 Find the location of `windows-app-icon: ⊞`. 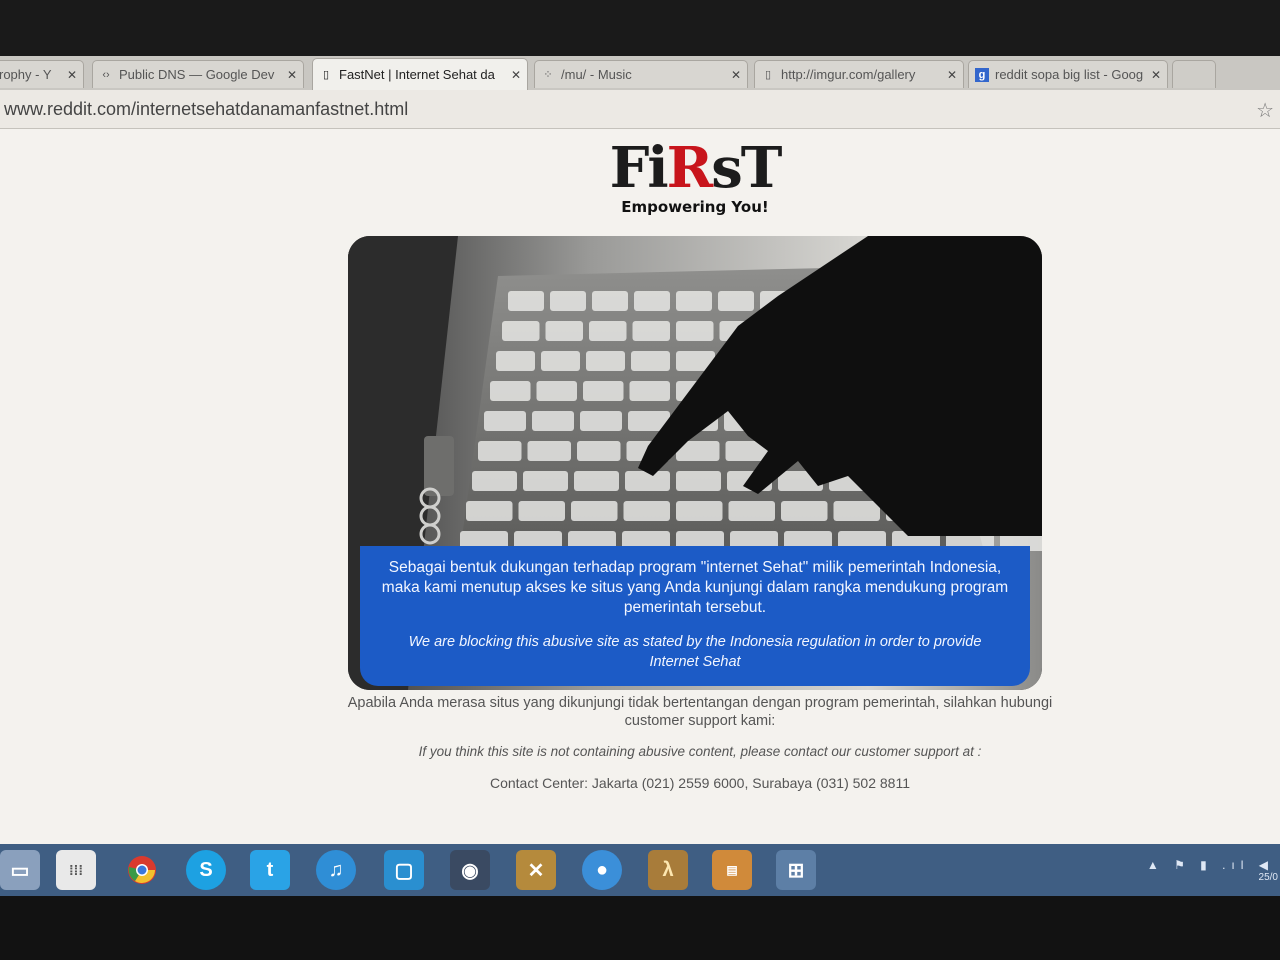

windows-app-icon: ⊞ is located at coordinates (796, 870).